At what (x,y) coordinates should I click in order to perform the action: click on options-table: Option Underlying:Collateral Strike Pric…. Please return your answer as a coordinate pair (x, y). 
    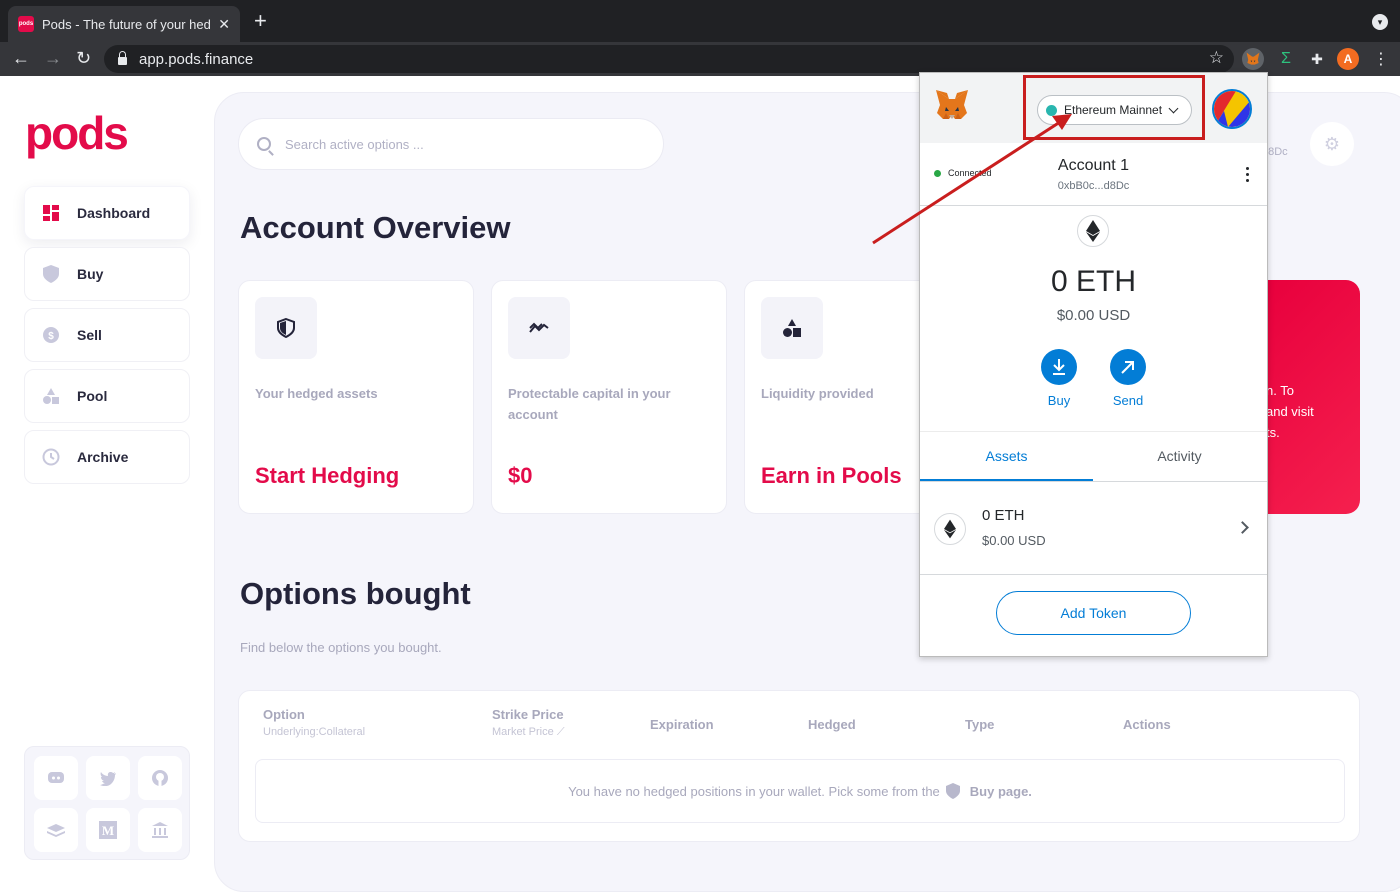
    Looking at the image, I should click on (799, 766).